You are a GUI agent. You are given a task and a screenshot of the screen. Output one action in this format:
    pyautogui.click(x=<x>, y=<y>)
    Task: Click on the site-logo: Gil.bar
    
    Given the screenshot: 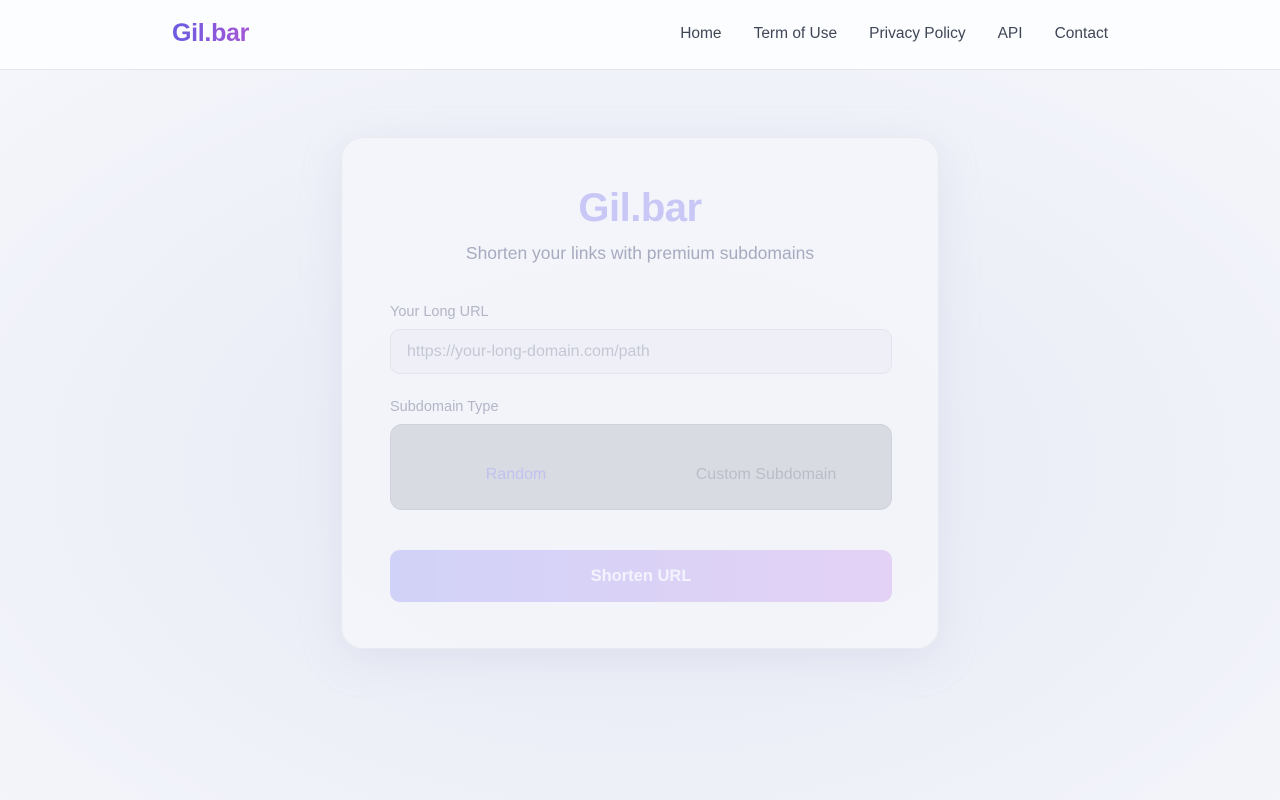 What is the action you would take?
    pyautogui.click(x=210, y=33)
    